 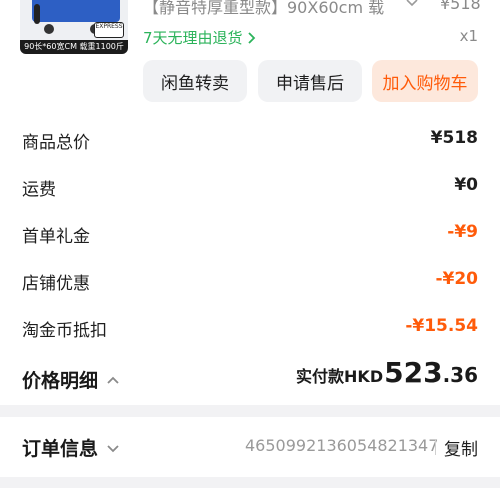 I want to click on amount-paid: 实付款HKD 523 .36, so click(x=387, y=372).